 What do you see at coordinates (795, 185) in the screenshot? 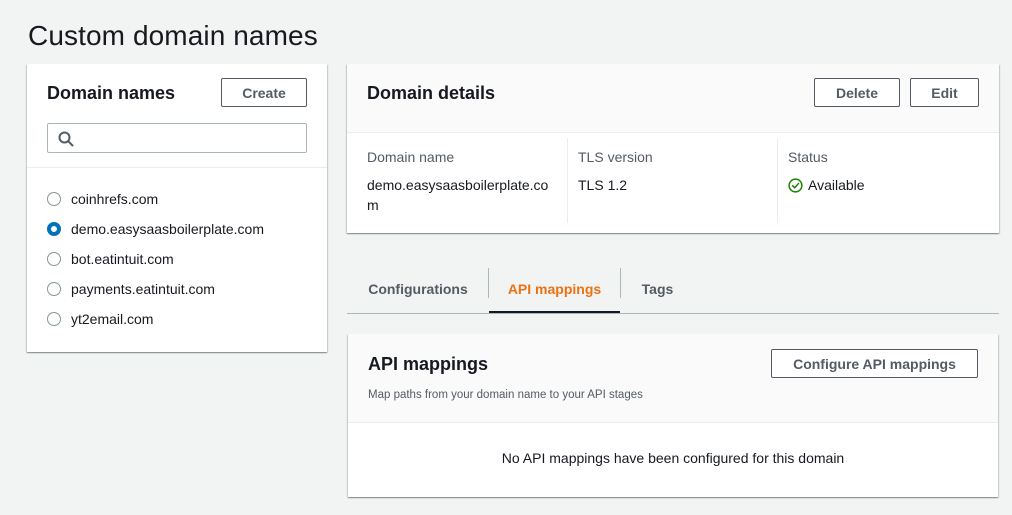
I see `check-circle-icon` at bounding box center [795, 185].